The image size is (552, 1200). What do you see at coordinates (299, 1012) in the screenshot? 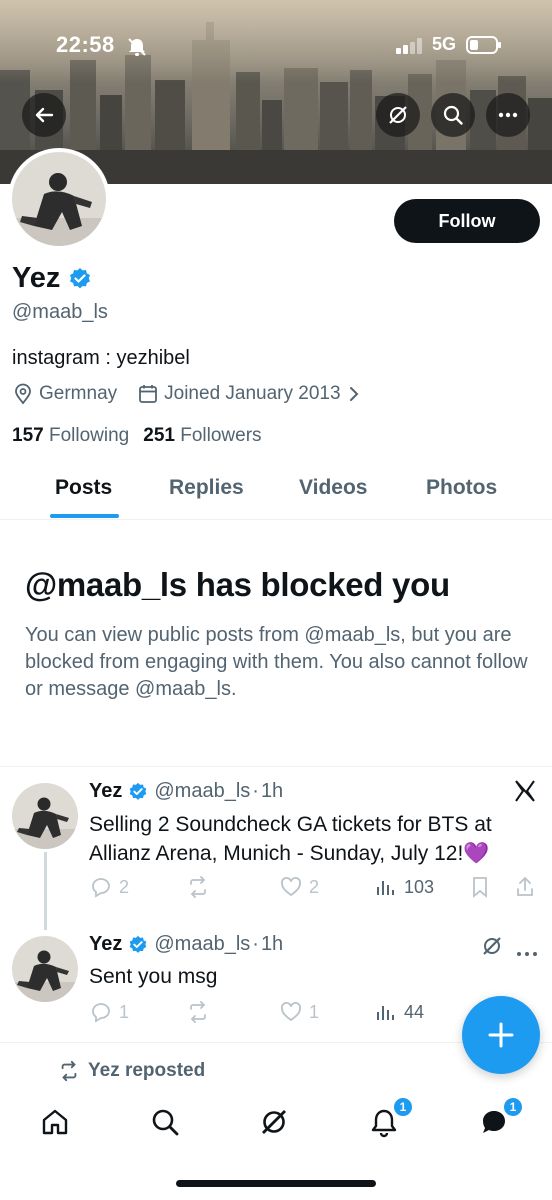
I see `like-action: 1` at bounding box center [299, 1012].